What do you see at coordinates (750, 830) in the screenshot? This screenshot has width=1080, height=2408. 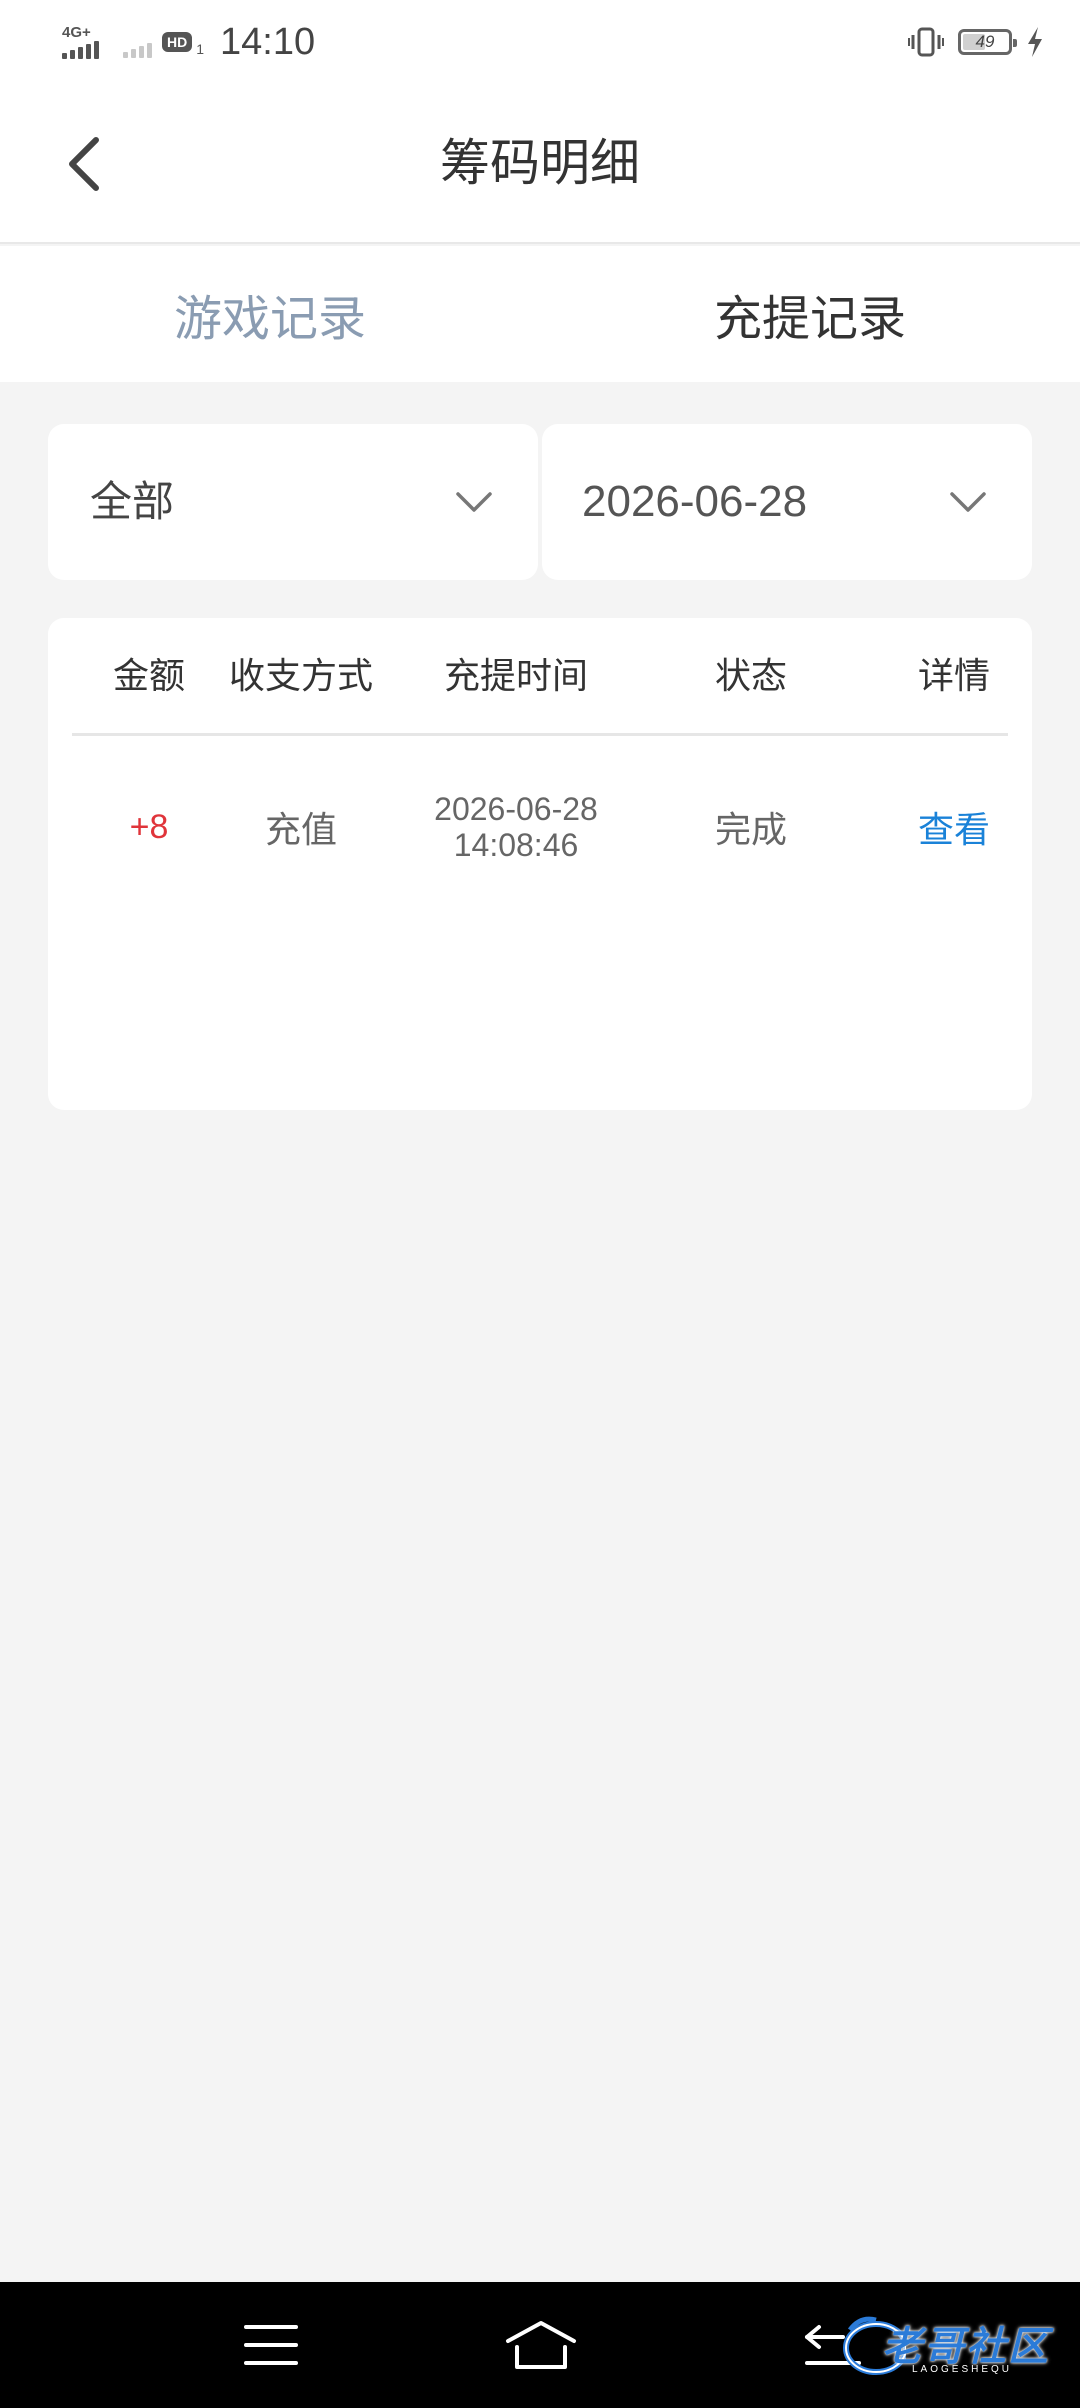 I see `row-status: 完成` at bounding box center [750, 830].